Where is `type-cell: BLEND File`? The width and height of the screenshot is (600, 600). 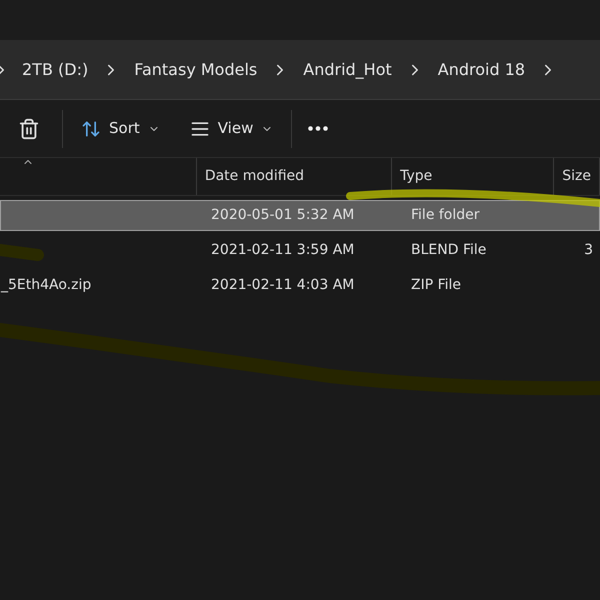 type-cell: BLEND File is located at coordinates (448, 250).